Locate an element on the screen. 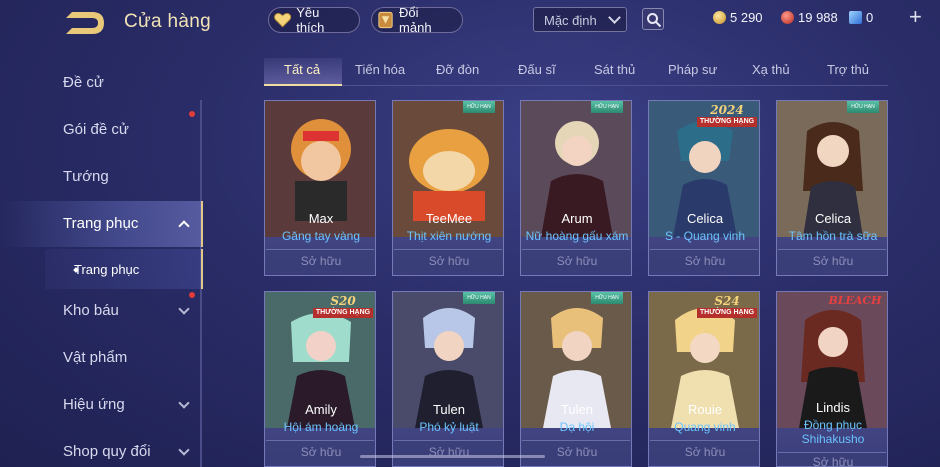  skin-name: Phó kỷ luật is located at coordinates (449, 427).